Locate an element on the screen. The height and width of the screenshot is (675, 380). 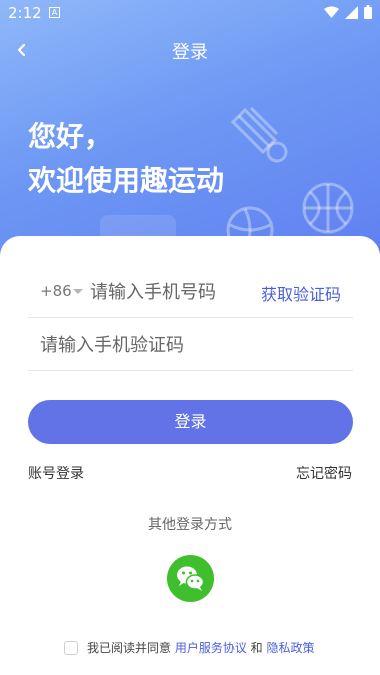
signal-icon is located at coordinates (351, 12).